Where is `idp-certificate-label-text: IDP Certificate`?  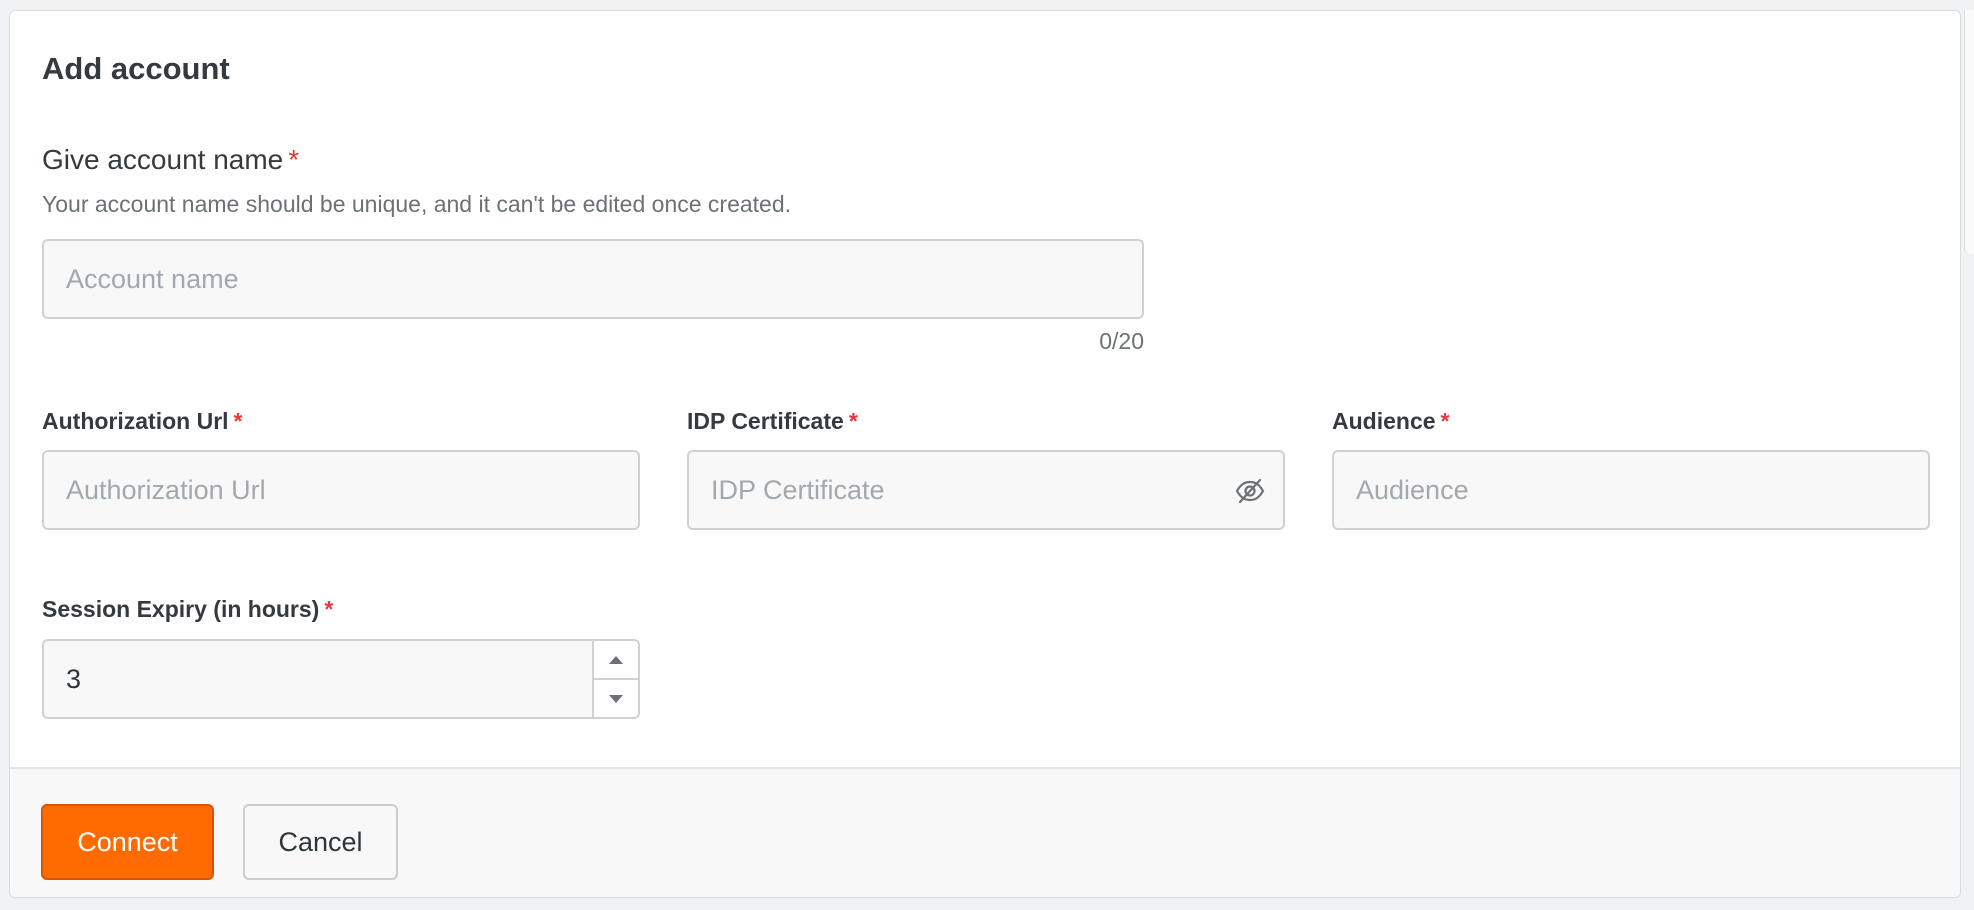
idp-certificate-label-text: IDP Certificate is located at coordinates (765, 421).